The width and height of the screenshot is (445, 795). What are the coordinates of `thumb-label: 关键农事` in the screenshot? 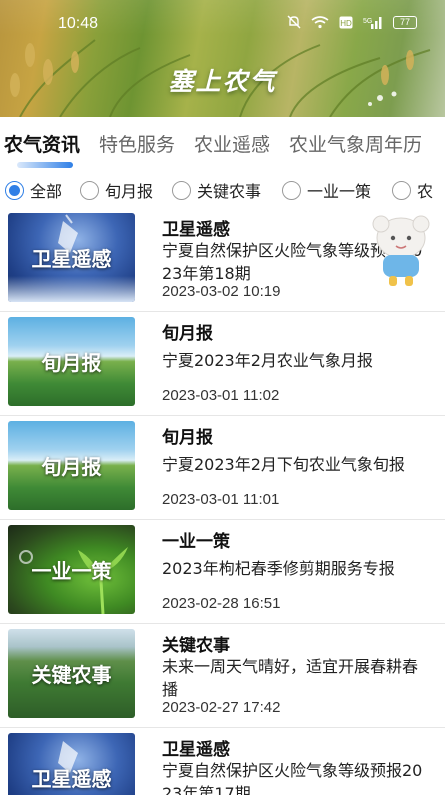 It's located at (71, 675).